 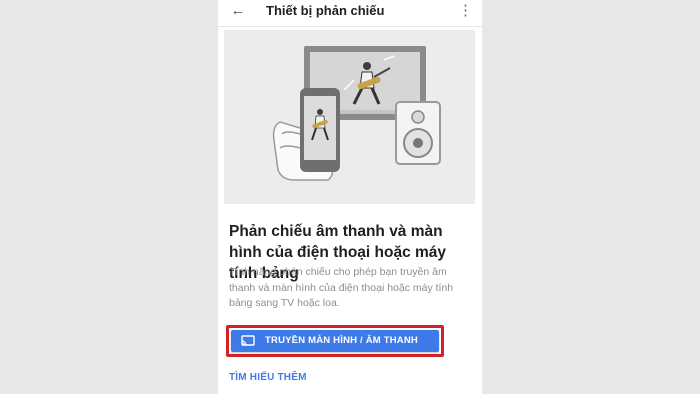 What do you see at coordinates (248, 340) in the screenshot?
I see `cast-icon` at bounding box center [248, 340].